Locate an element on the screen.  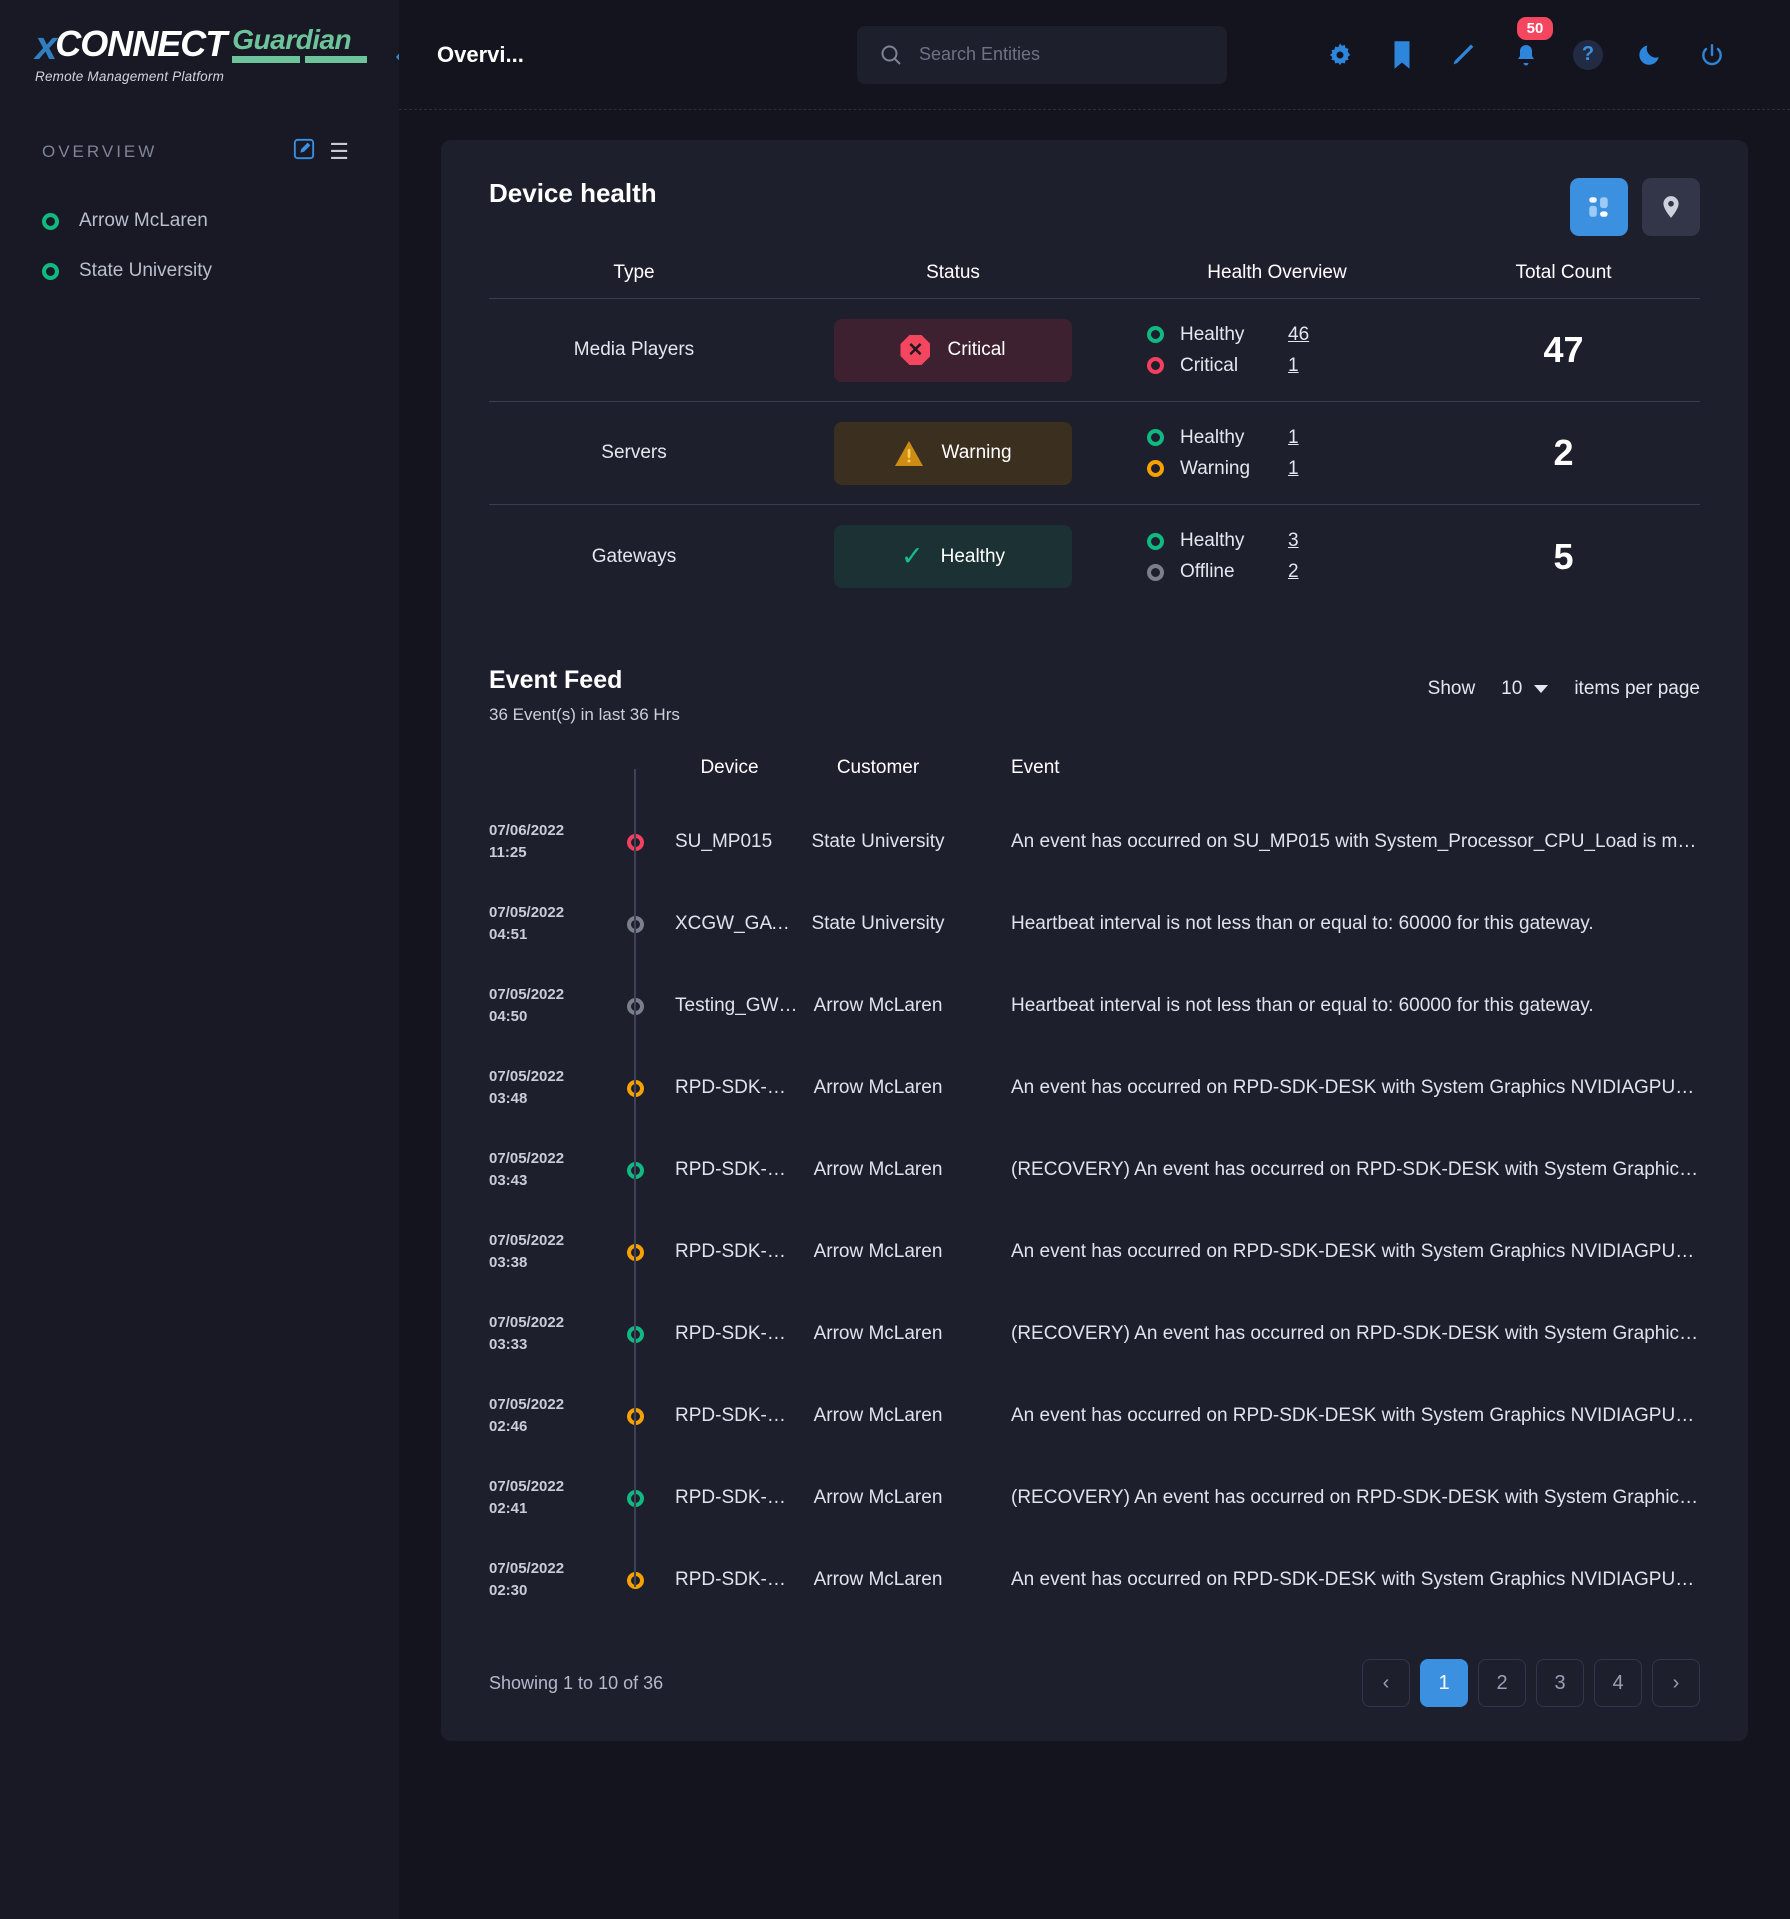
pagination-prev-button: ‹ is located at coordinates (1386, 1683).